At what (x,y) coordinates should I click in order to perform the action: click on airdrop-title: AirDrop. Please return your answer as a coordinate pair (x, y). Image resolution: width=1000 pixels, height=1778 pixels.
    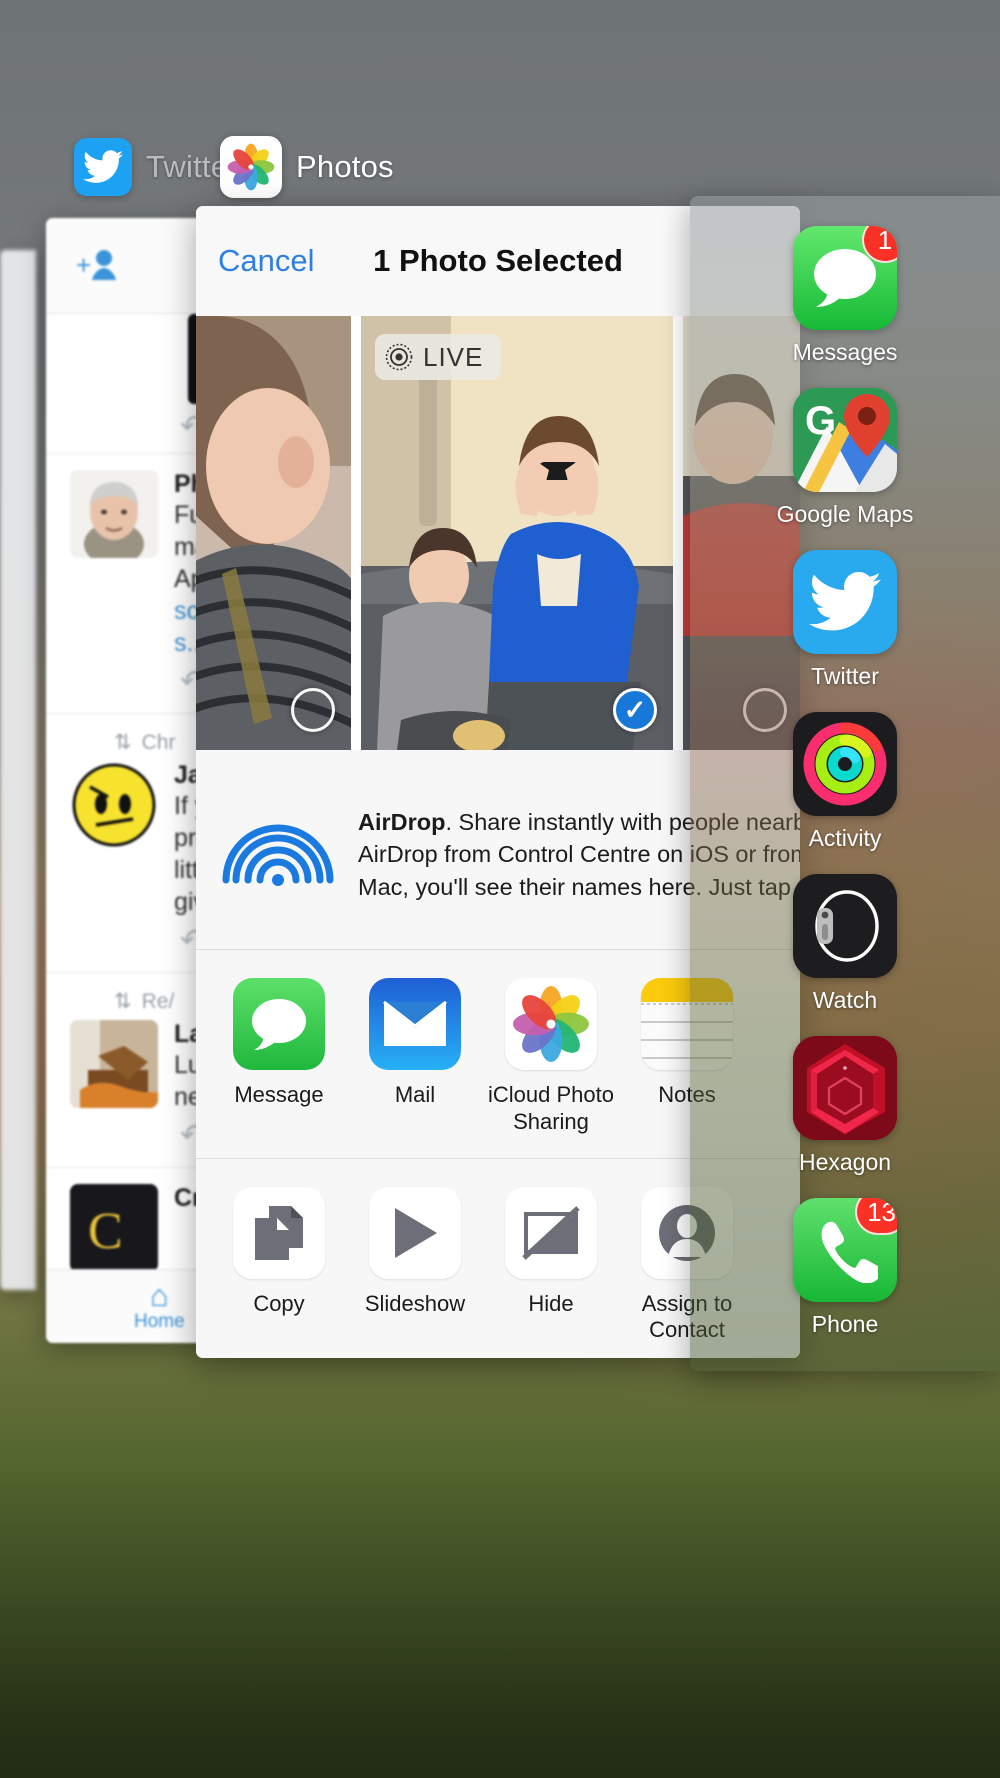
    Looking at the image, I should click on (402, 822).